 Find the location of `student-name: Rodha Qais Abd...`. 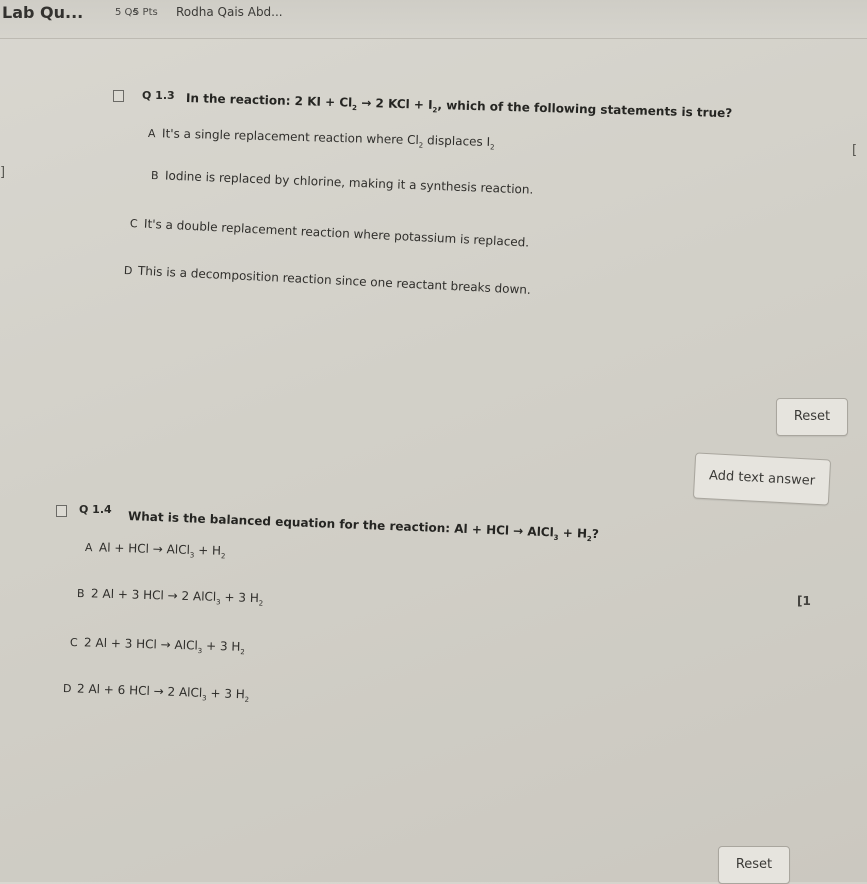

student-name: Rodha Qais Abd... is located at coordinates (229, 12).